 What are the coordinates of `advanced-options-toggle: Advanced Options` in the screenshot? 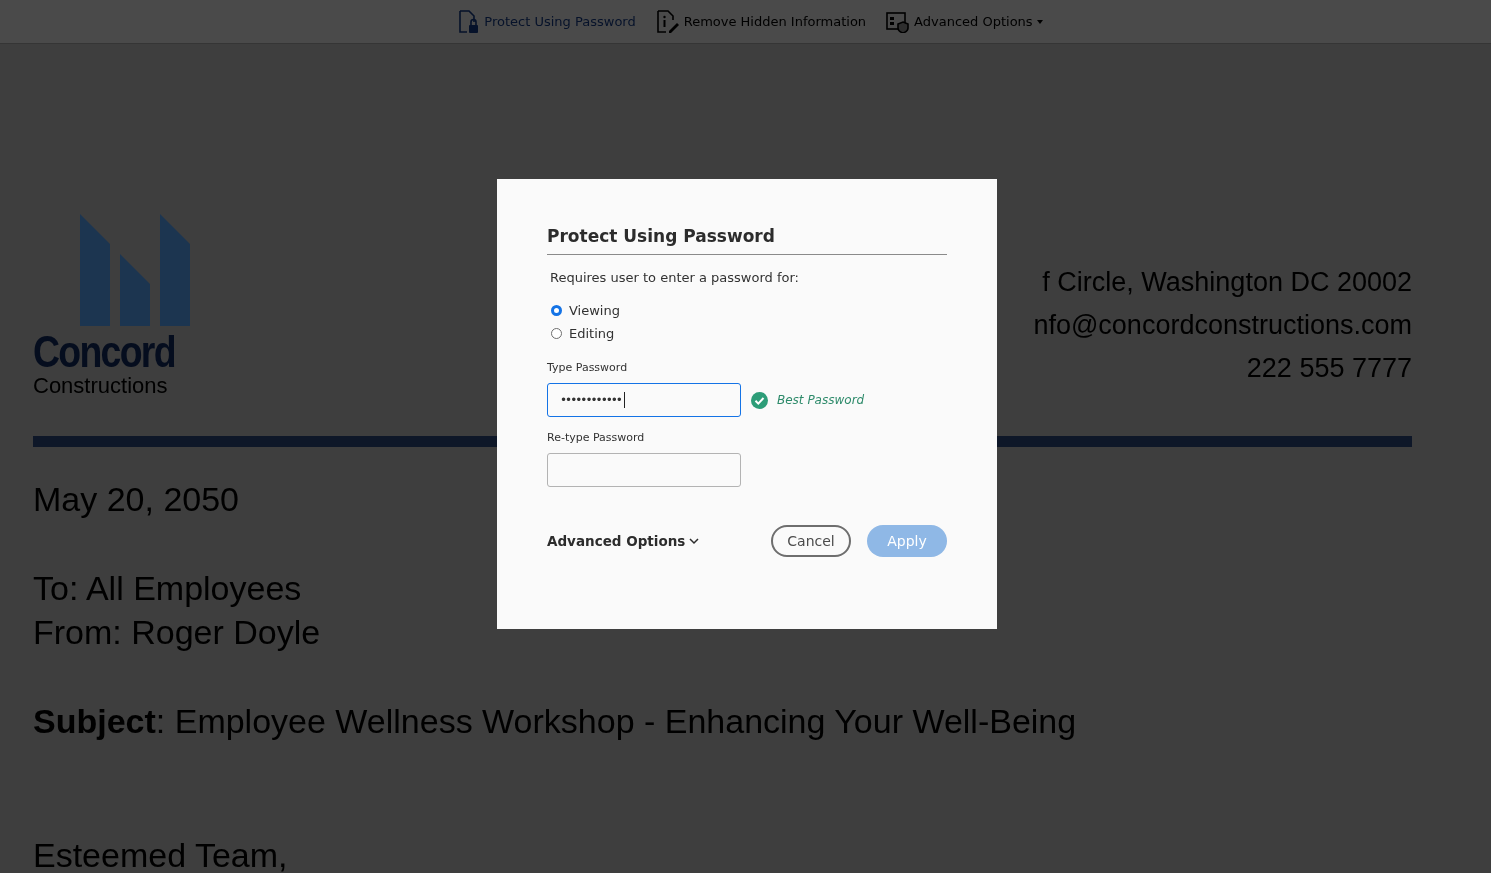 It's located at (623, 541).